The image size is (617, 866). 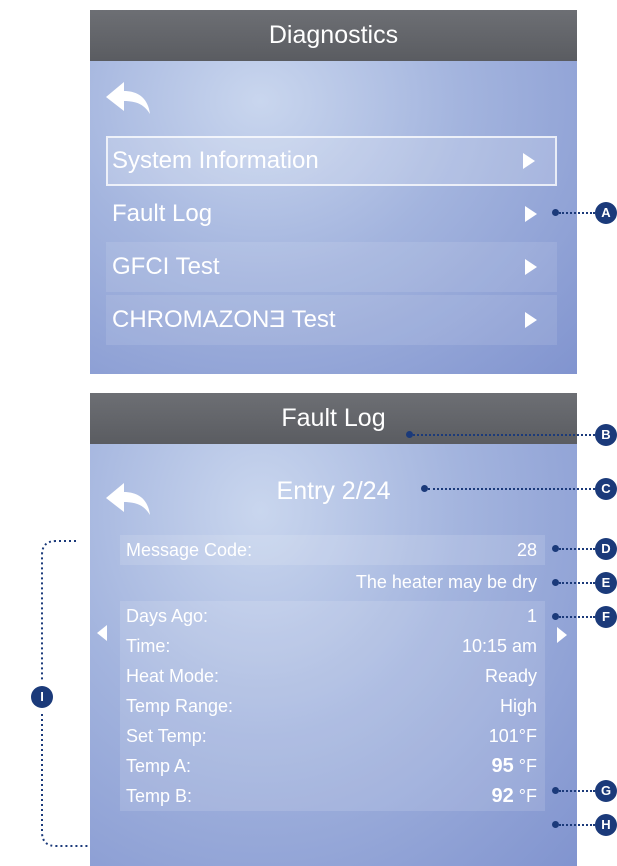 I want to click on menu-item-label: GFCI Test, so click(x=166, y=266).